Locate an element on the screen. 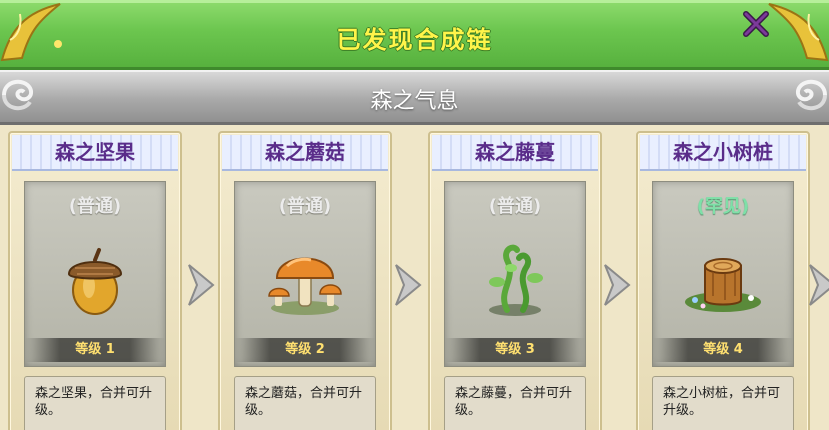 The height and width of the screenshot is (430, 829). item-description: 森之坚果，合并可升级。 is located at coordinates (95, 403).